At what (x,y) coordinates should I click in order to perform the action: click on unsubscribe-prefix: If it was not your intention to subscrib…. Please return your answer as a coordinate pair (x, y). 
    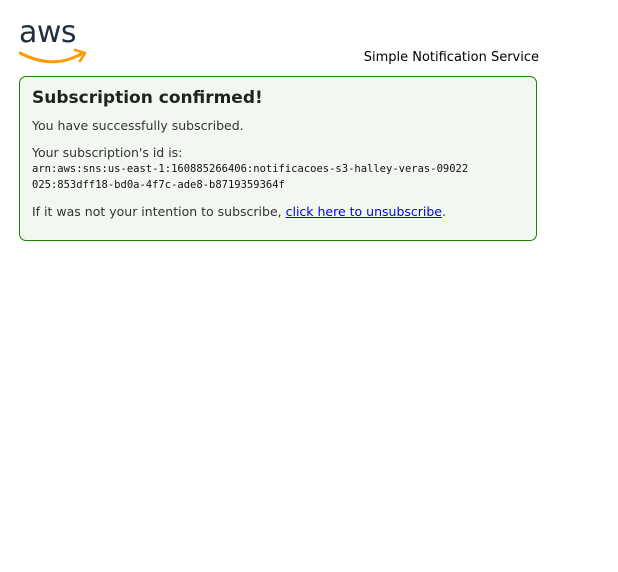
    Looking at the image, I should click on (159, 211).